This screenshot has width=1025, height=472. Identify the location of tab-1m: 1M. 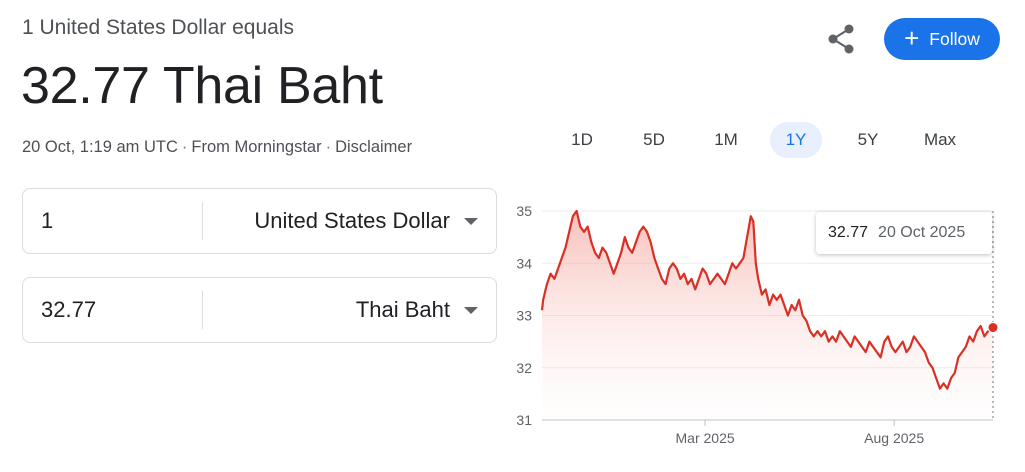
(726, 140).